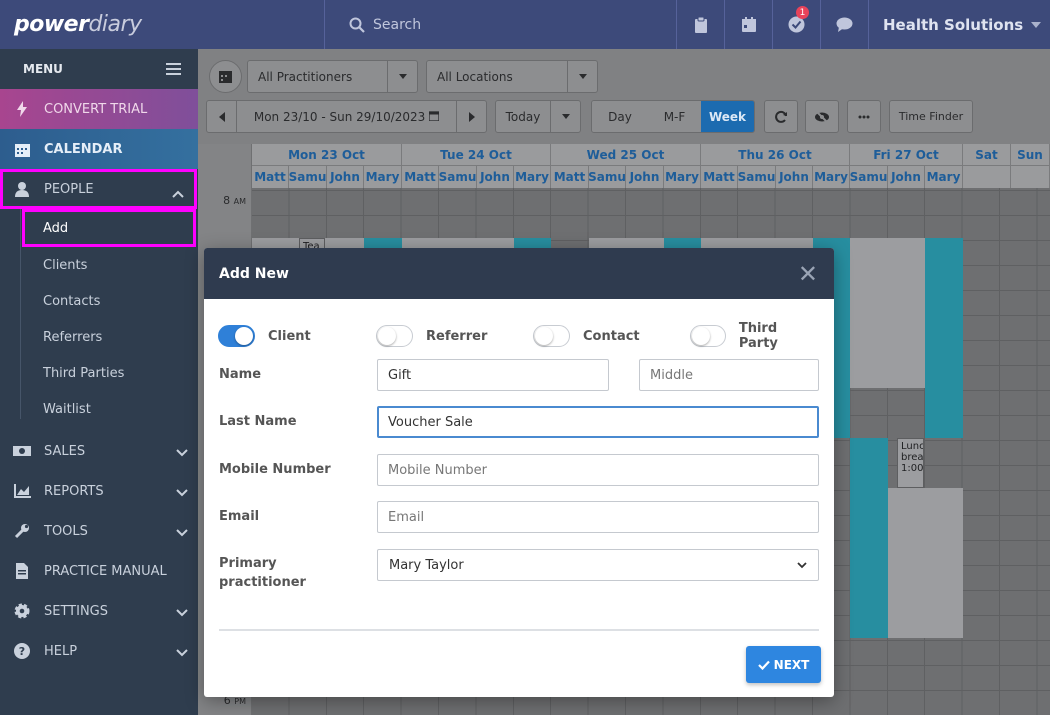 The width and height of the screenshot is (1050, 715). What do you see at coordinates (222, 116) in the screenshot?
I see `prev-week-button` at bounding box center [222, 116].